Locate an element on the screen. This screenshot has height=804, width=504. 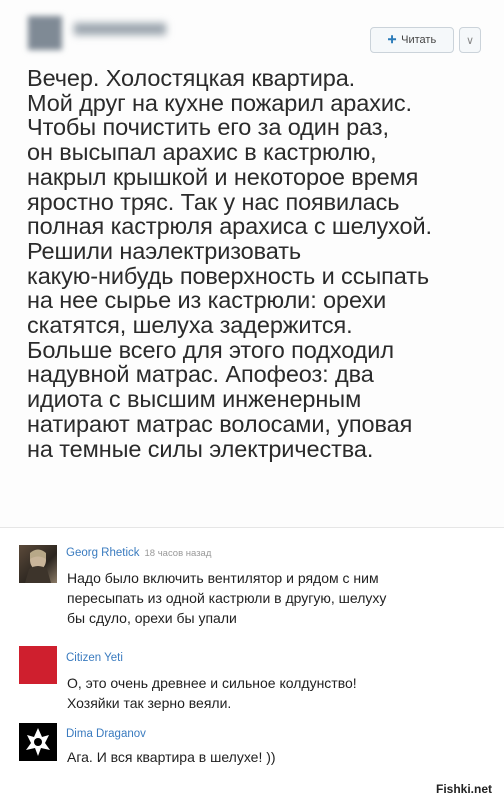
comment-author: Dima Draganov is located at coordinates (106, 734).